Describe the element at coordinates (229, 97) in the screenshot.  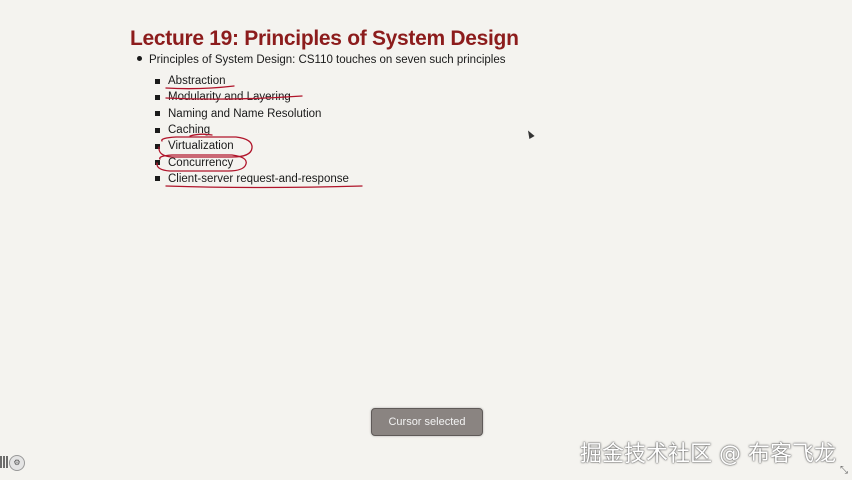
I see `principle-label: Modularity and Layering` at that location.